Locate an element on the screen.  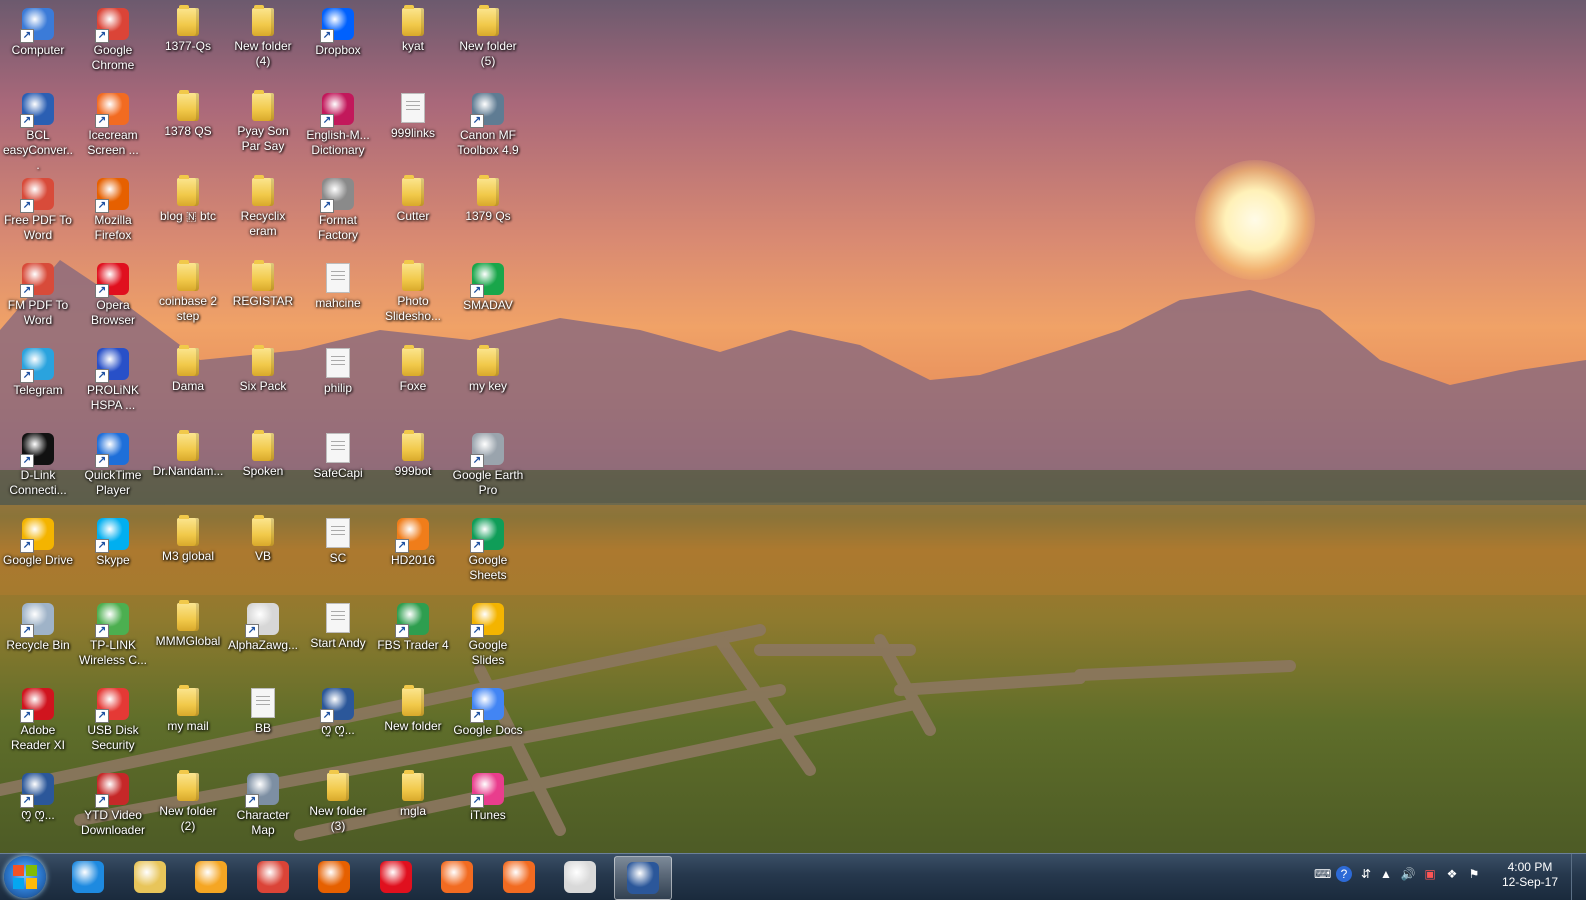
desktop-icon: SC is located at coordinates (338, 539).